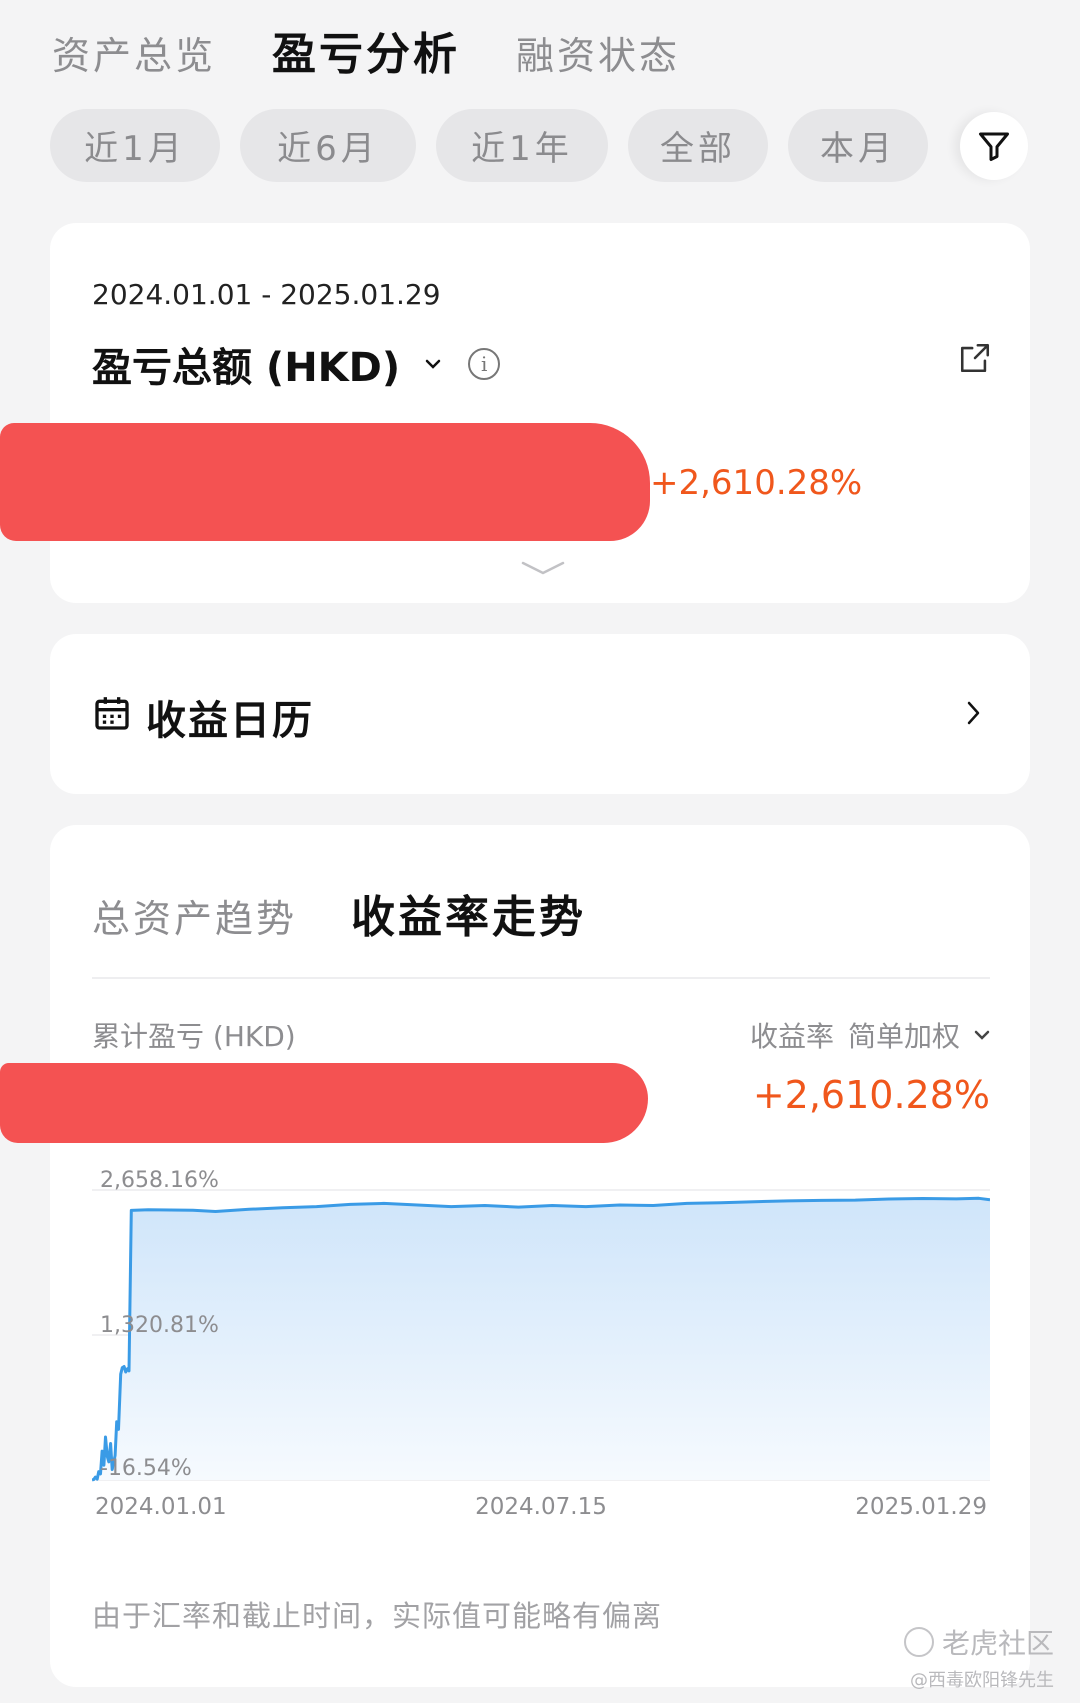 Image resolution: width=1080 pixels, height=1703 pixels. I want to click on income-calendar-card: 收益日历, so click(540, 714).